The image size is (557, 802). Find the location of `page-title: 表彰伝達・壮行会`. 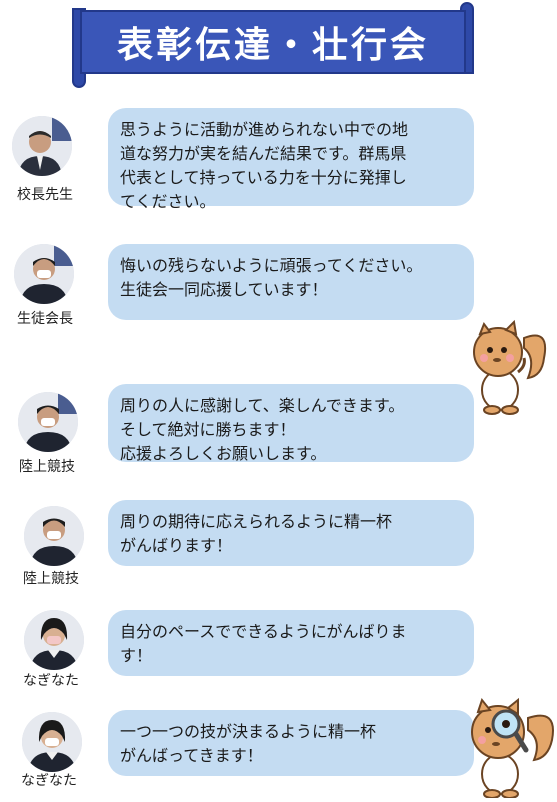

page-title: 表彰伝達・壮行会 is located at coordinates (272, 45).